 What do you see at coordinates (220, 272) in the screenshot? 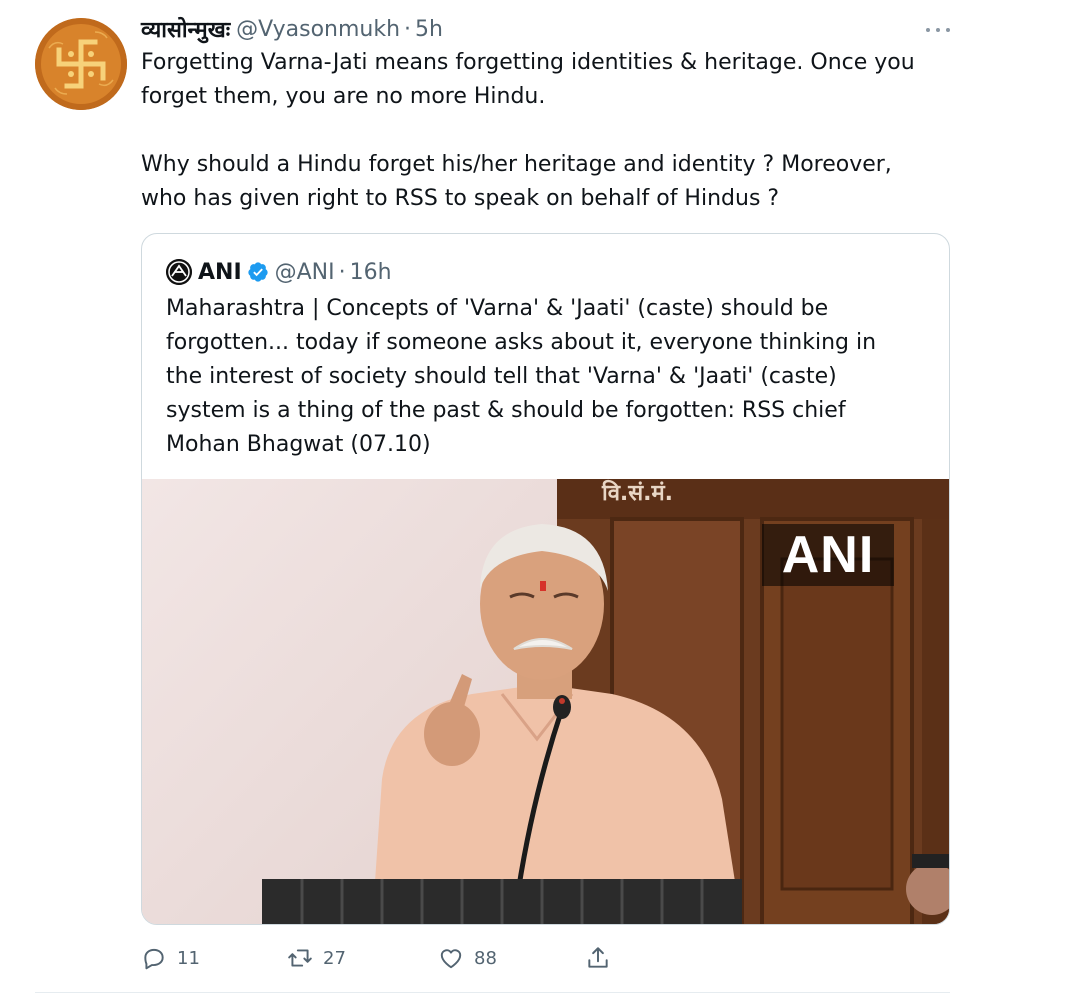
I see `quoted-display-name: ANI` at bounding box center [220, 272].